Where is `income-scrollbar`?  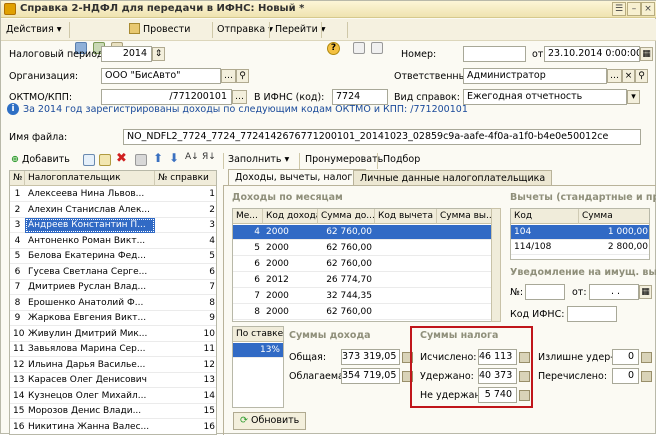
income-scrollbar is located at coordinates (496, 265).